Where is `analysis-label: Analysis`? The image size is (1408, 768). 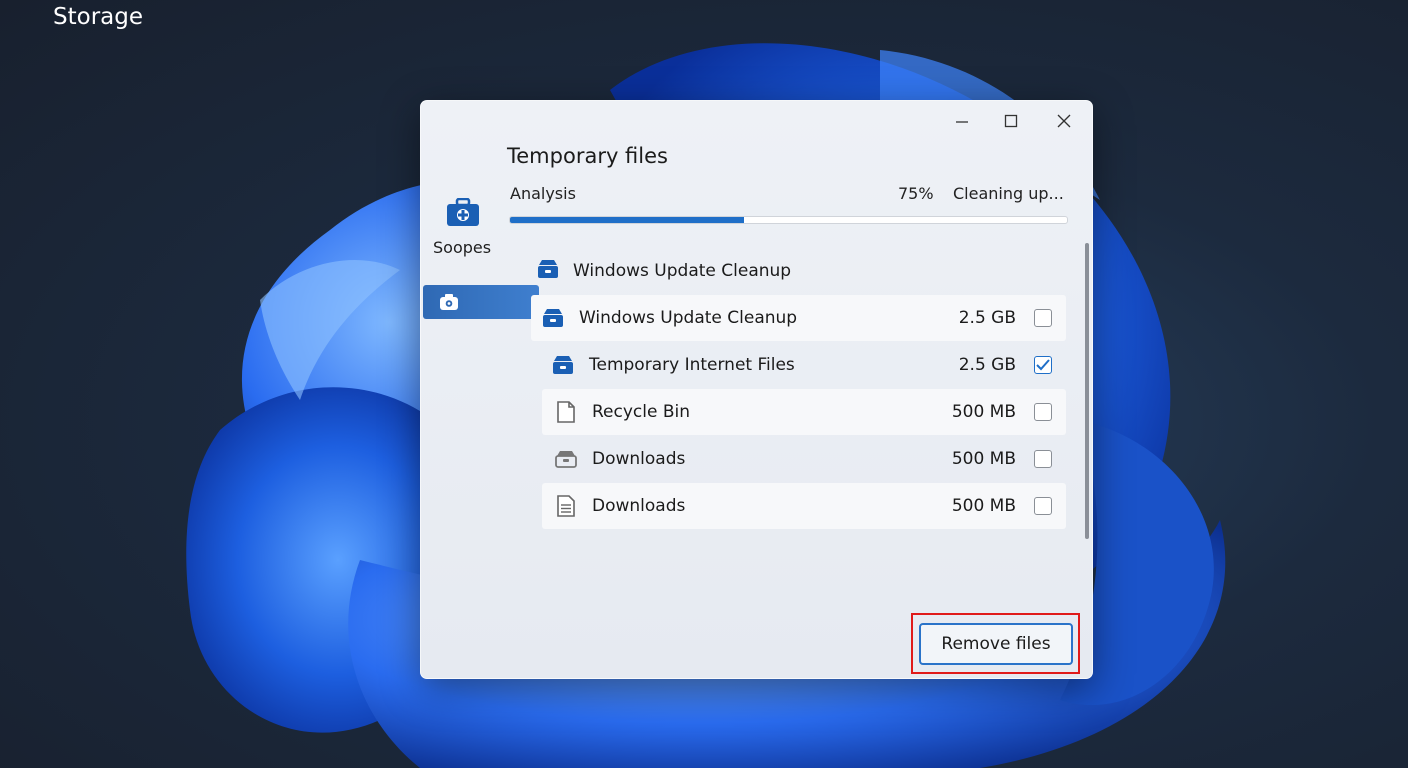
analysis-label: Analysis is located at coordinates (543, 193).